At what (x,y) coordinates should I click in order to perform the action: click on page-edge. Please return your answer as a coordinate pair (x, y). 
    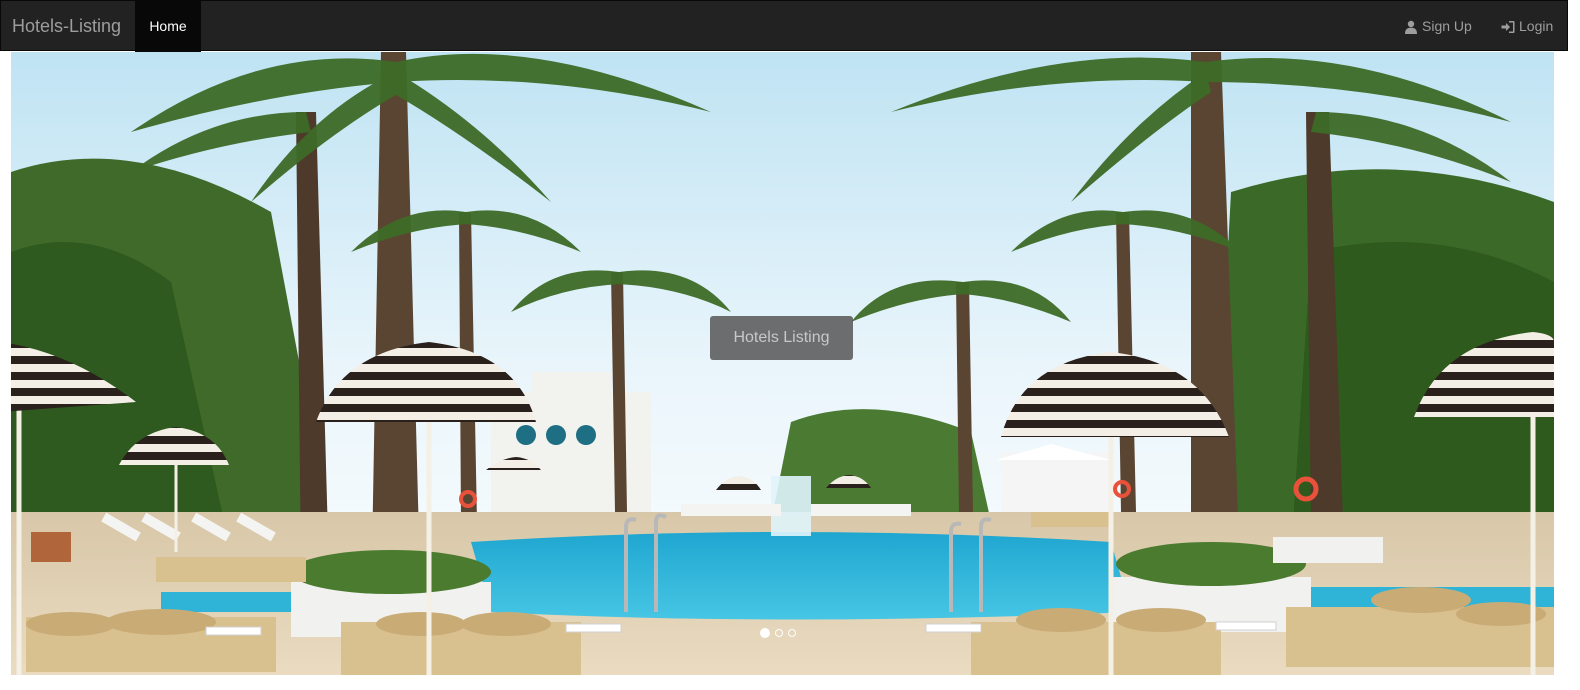
    Looking at the image, I should click on (1574, 345).